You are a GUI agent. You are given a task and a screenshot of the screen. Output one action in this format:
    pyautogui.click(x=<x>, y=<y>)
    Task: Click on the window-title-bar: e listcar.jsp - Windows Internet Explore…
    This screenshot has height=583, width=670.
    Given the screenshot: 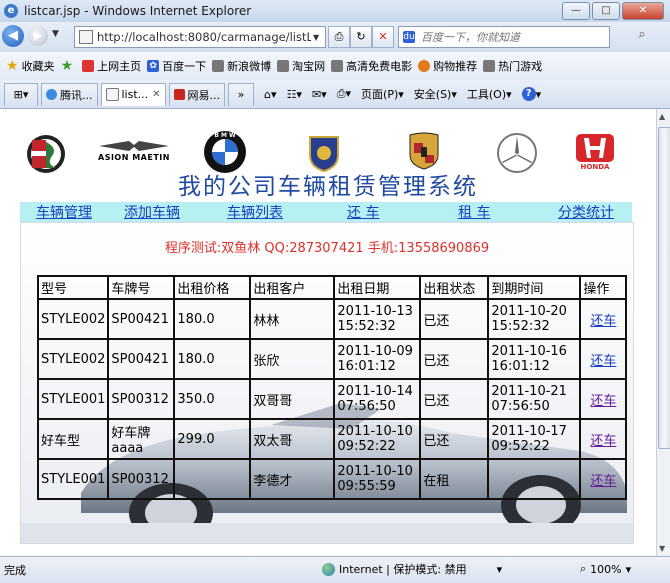 What is the action you would take?
    pyautogui.click(x=335, y=11)
    